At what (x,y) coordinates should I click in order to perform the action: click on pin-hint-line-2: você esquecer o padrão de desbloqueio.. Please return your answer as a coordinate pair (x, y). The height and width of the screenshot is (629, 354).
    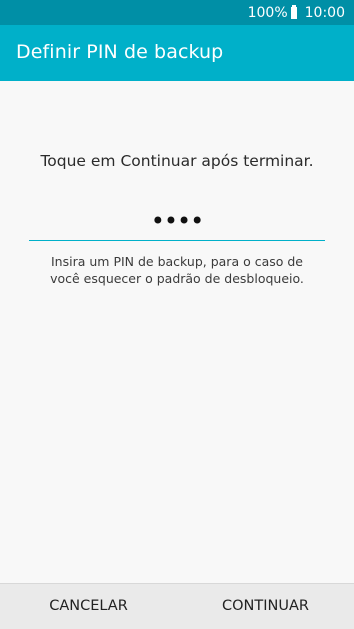
    Looking at the image, I should click on (177, 278).